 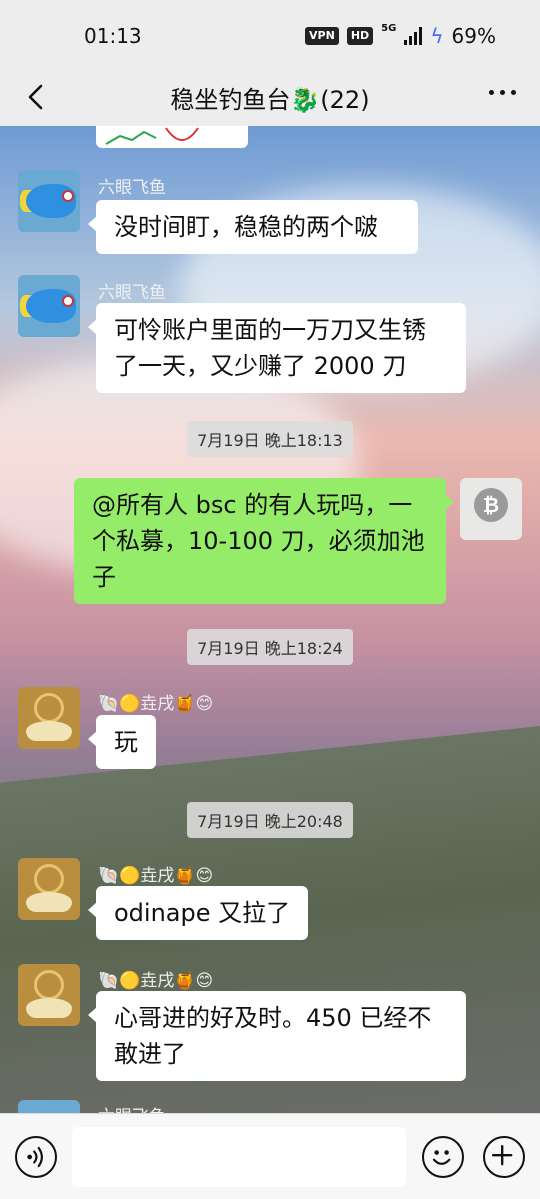 I want to click on chat-title: 稳坐钓鱼台🐉(22), so click(x=270, y=97).